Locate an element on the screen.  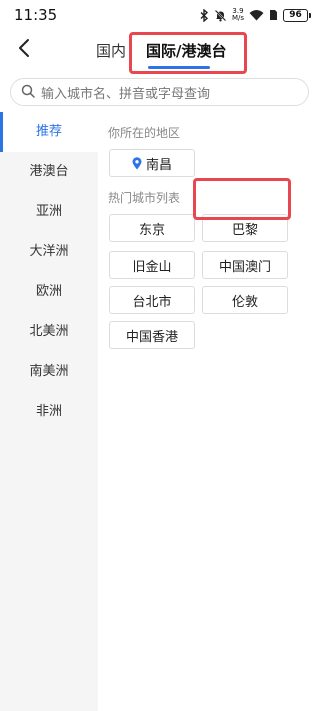
tab-international: 国际/港澳台 is located at coordinates (186, 50).